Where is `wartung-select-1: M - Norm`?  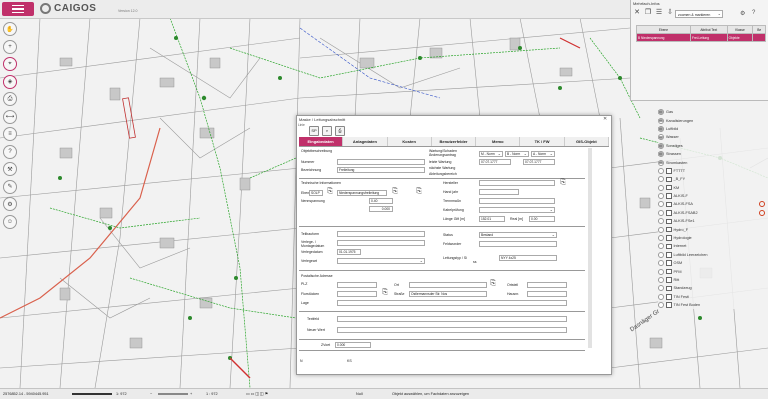 wartung-select-1: M - Norm is located at coordinates (491, 154).